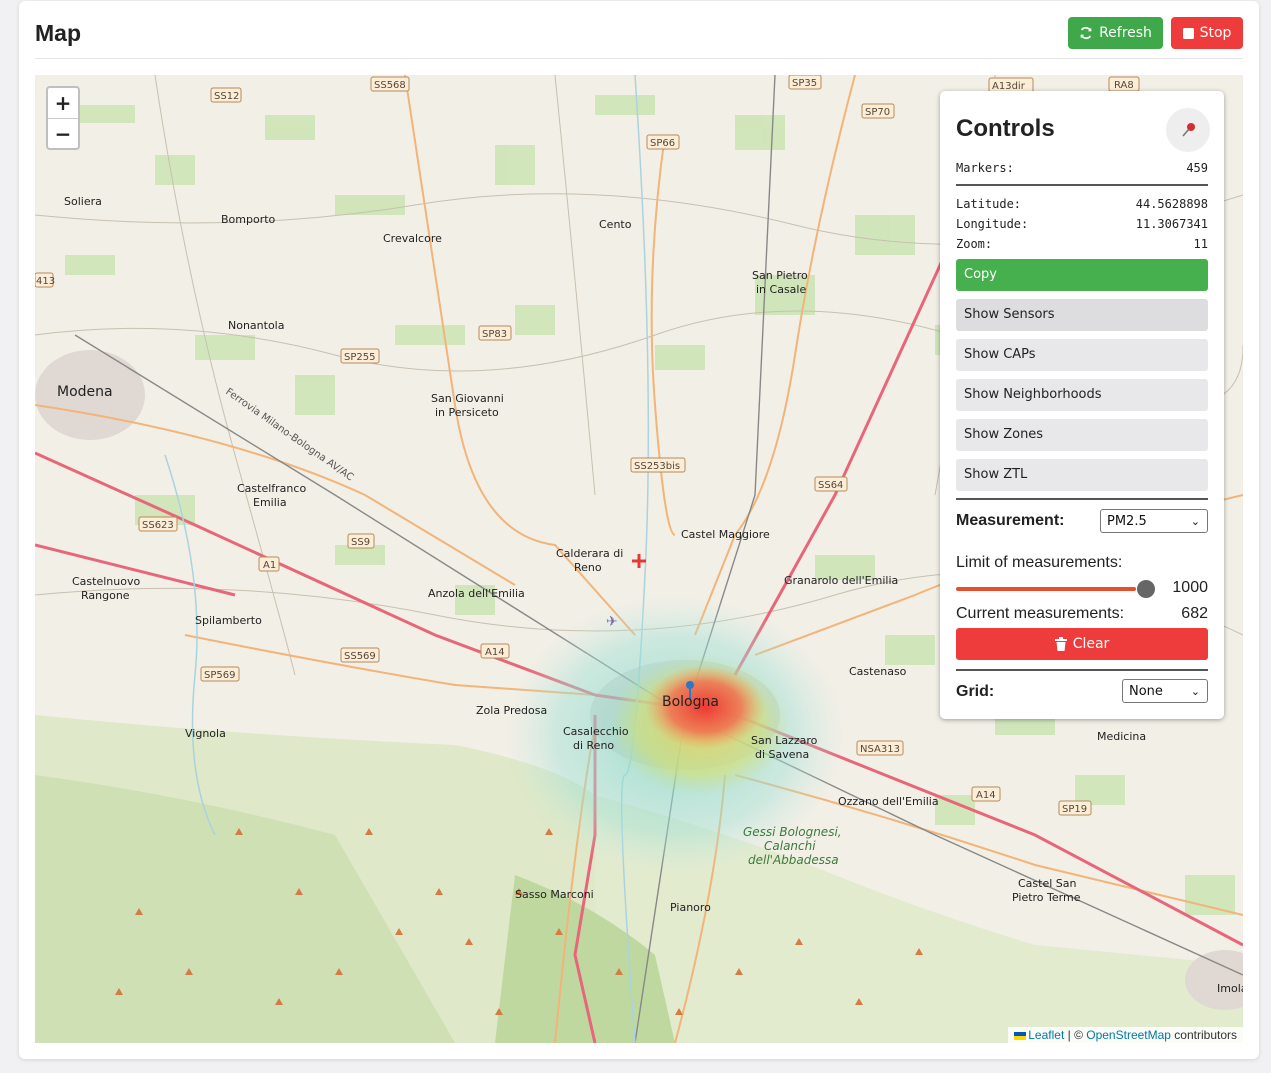  What do you see at coordinates (1020, 1035) in the screenshot?
I see `ukraine-flag-icon` at bounding box center [1020, 1035].